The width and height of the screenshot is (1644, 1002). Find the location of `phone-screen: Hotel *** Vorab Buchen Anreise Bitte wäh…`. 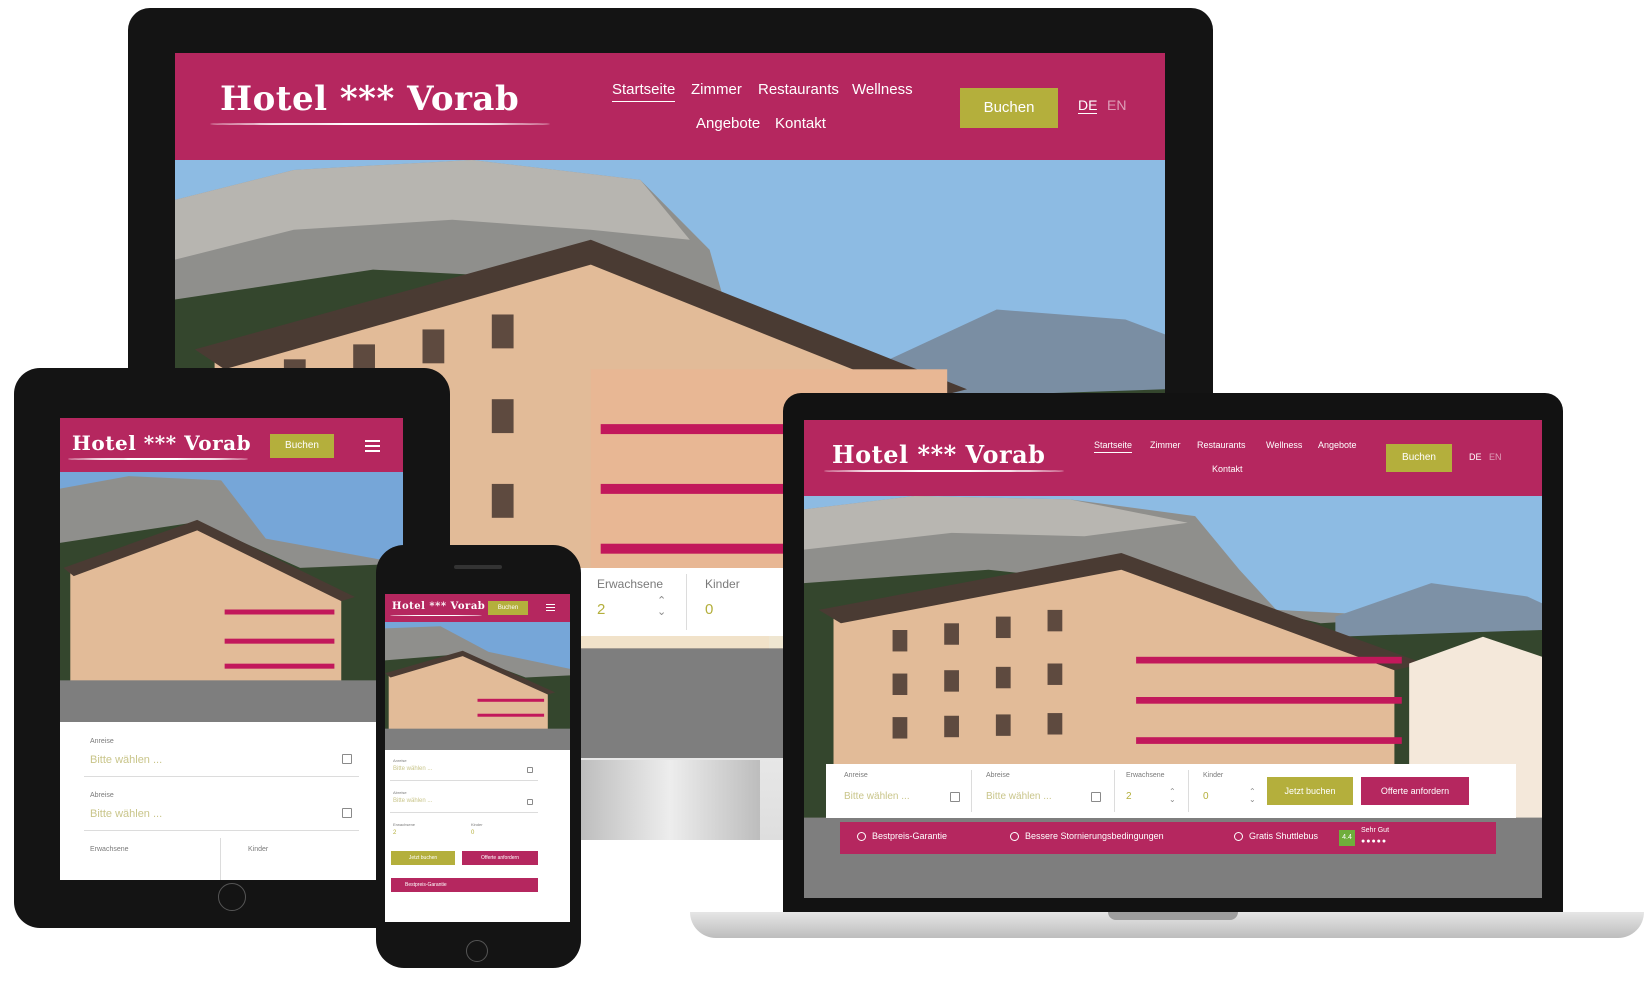

phone-screen: Hotel *** Vorab Buchen Anreise Bitte wäh… is located at coordinates (477, 758).